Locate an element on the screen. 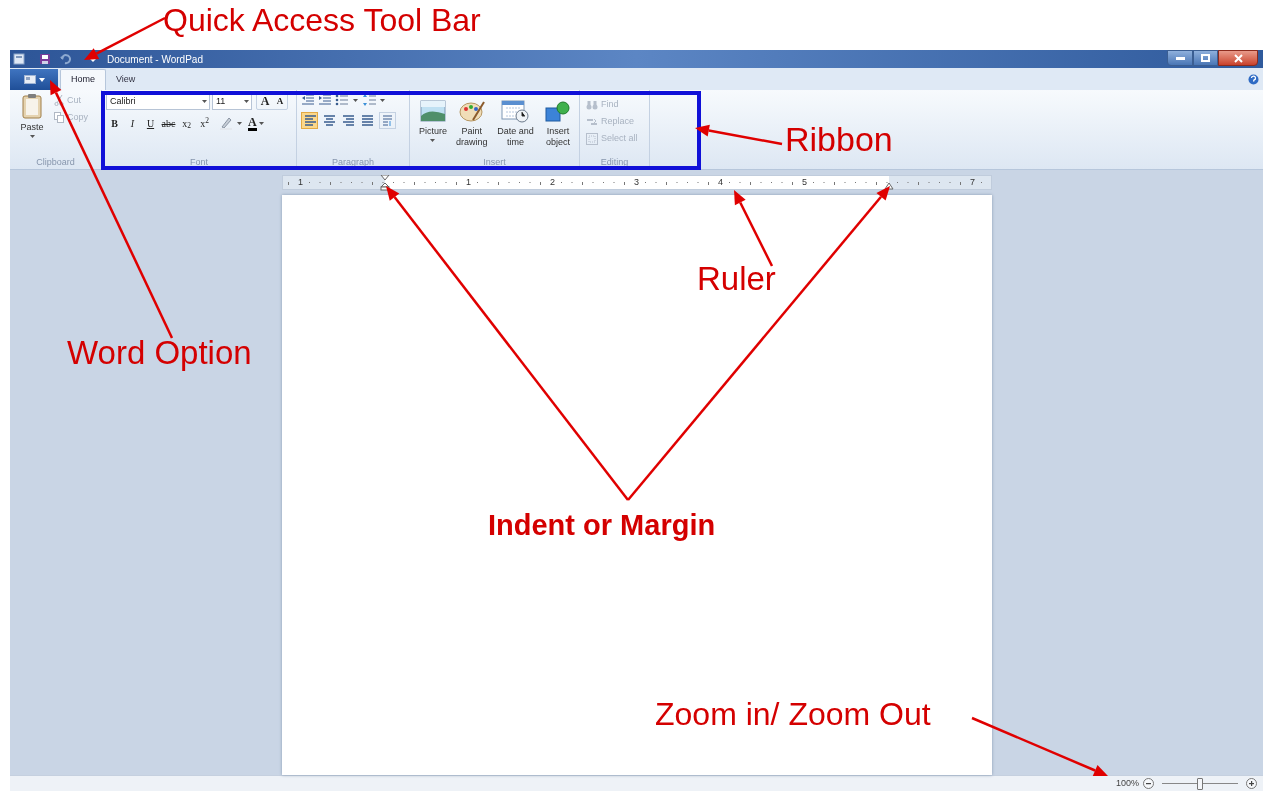 This screenshot has width=1263, height=791. annotation-label: Ribbon is located at coordinates (839, 139).